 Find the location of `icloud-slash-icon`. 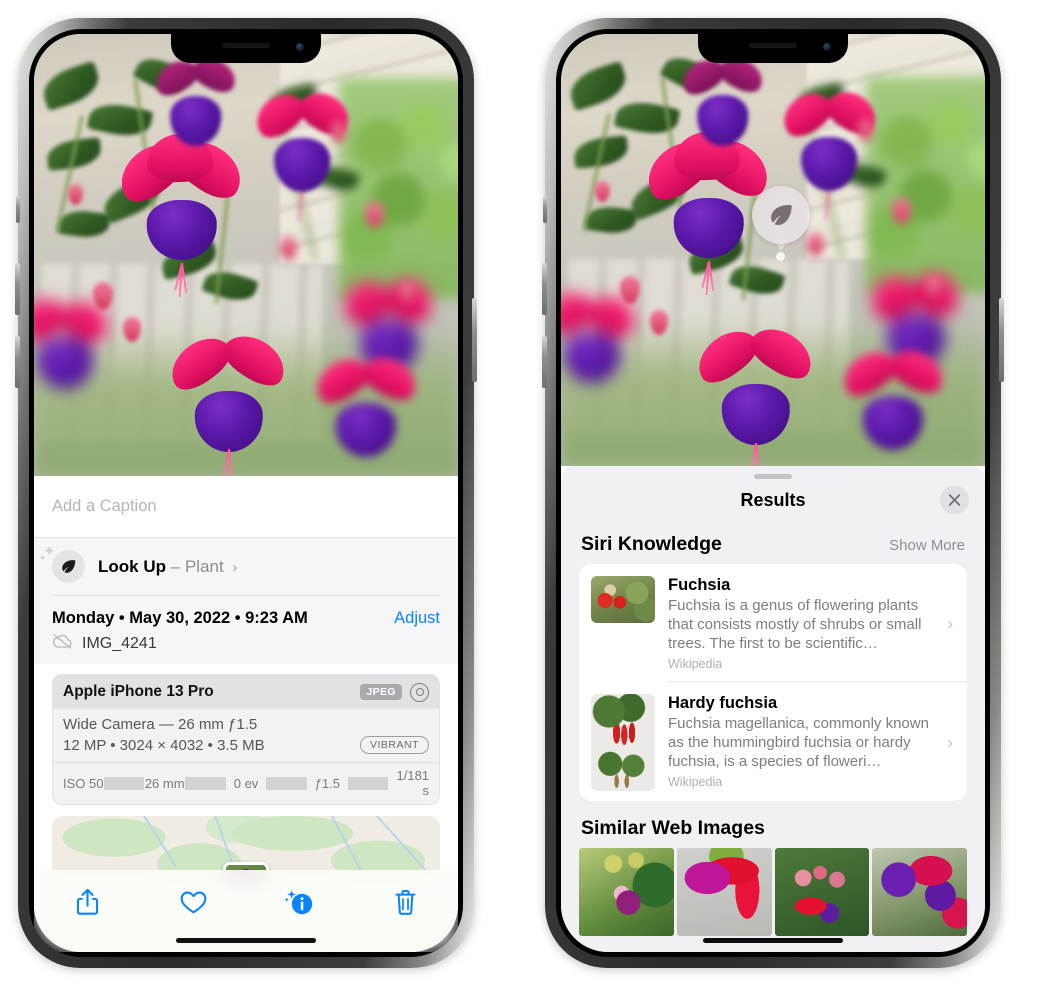

icloud-slash-icon is located at coordinates (62, 643).